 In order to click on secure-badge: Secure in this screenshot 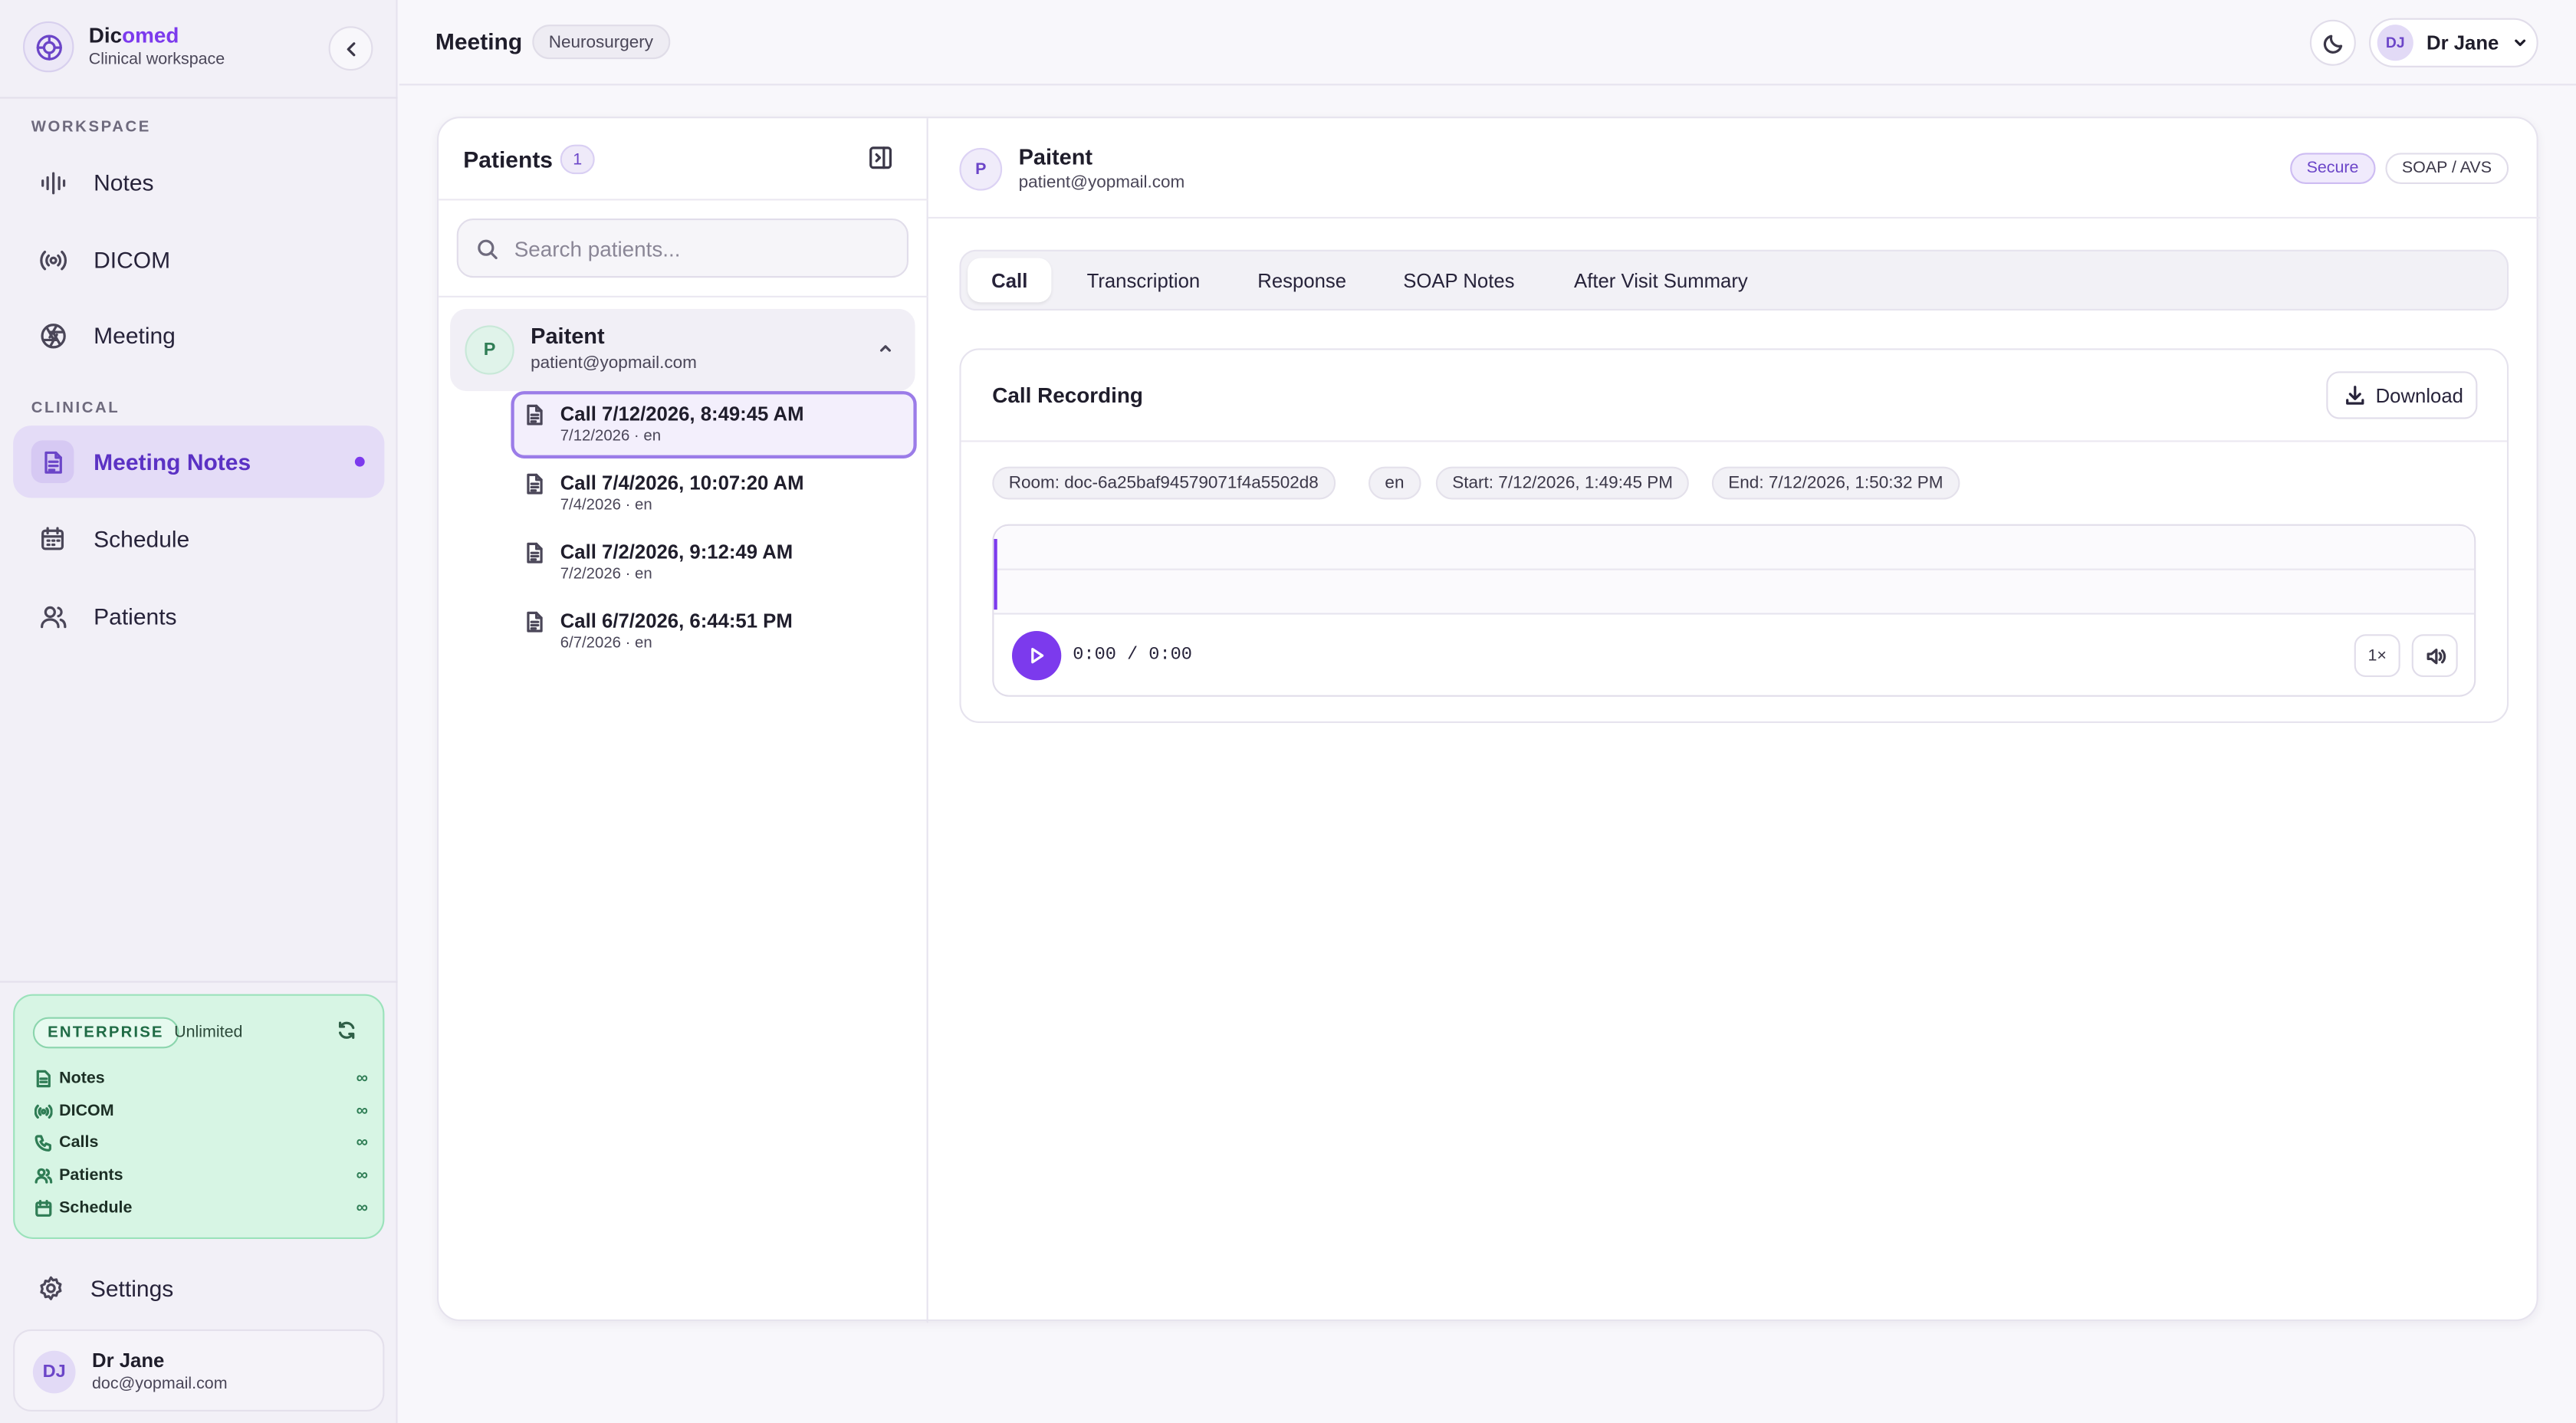, I will do `click(2332, 169)`.